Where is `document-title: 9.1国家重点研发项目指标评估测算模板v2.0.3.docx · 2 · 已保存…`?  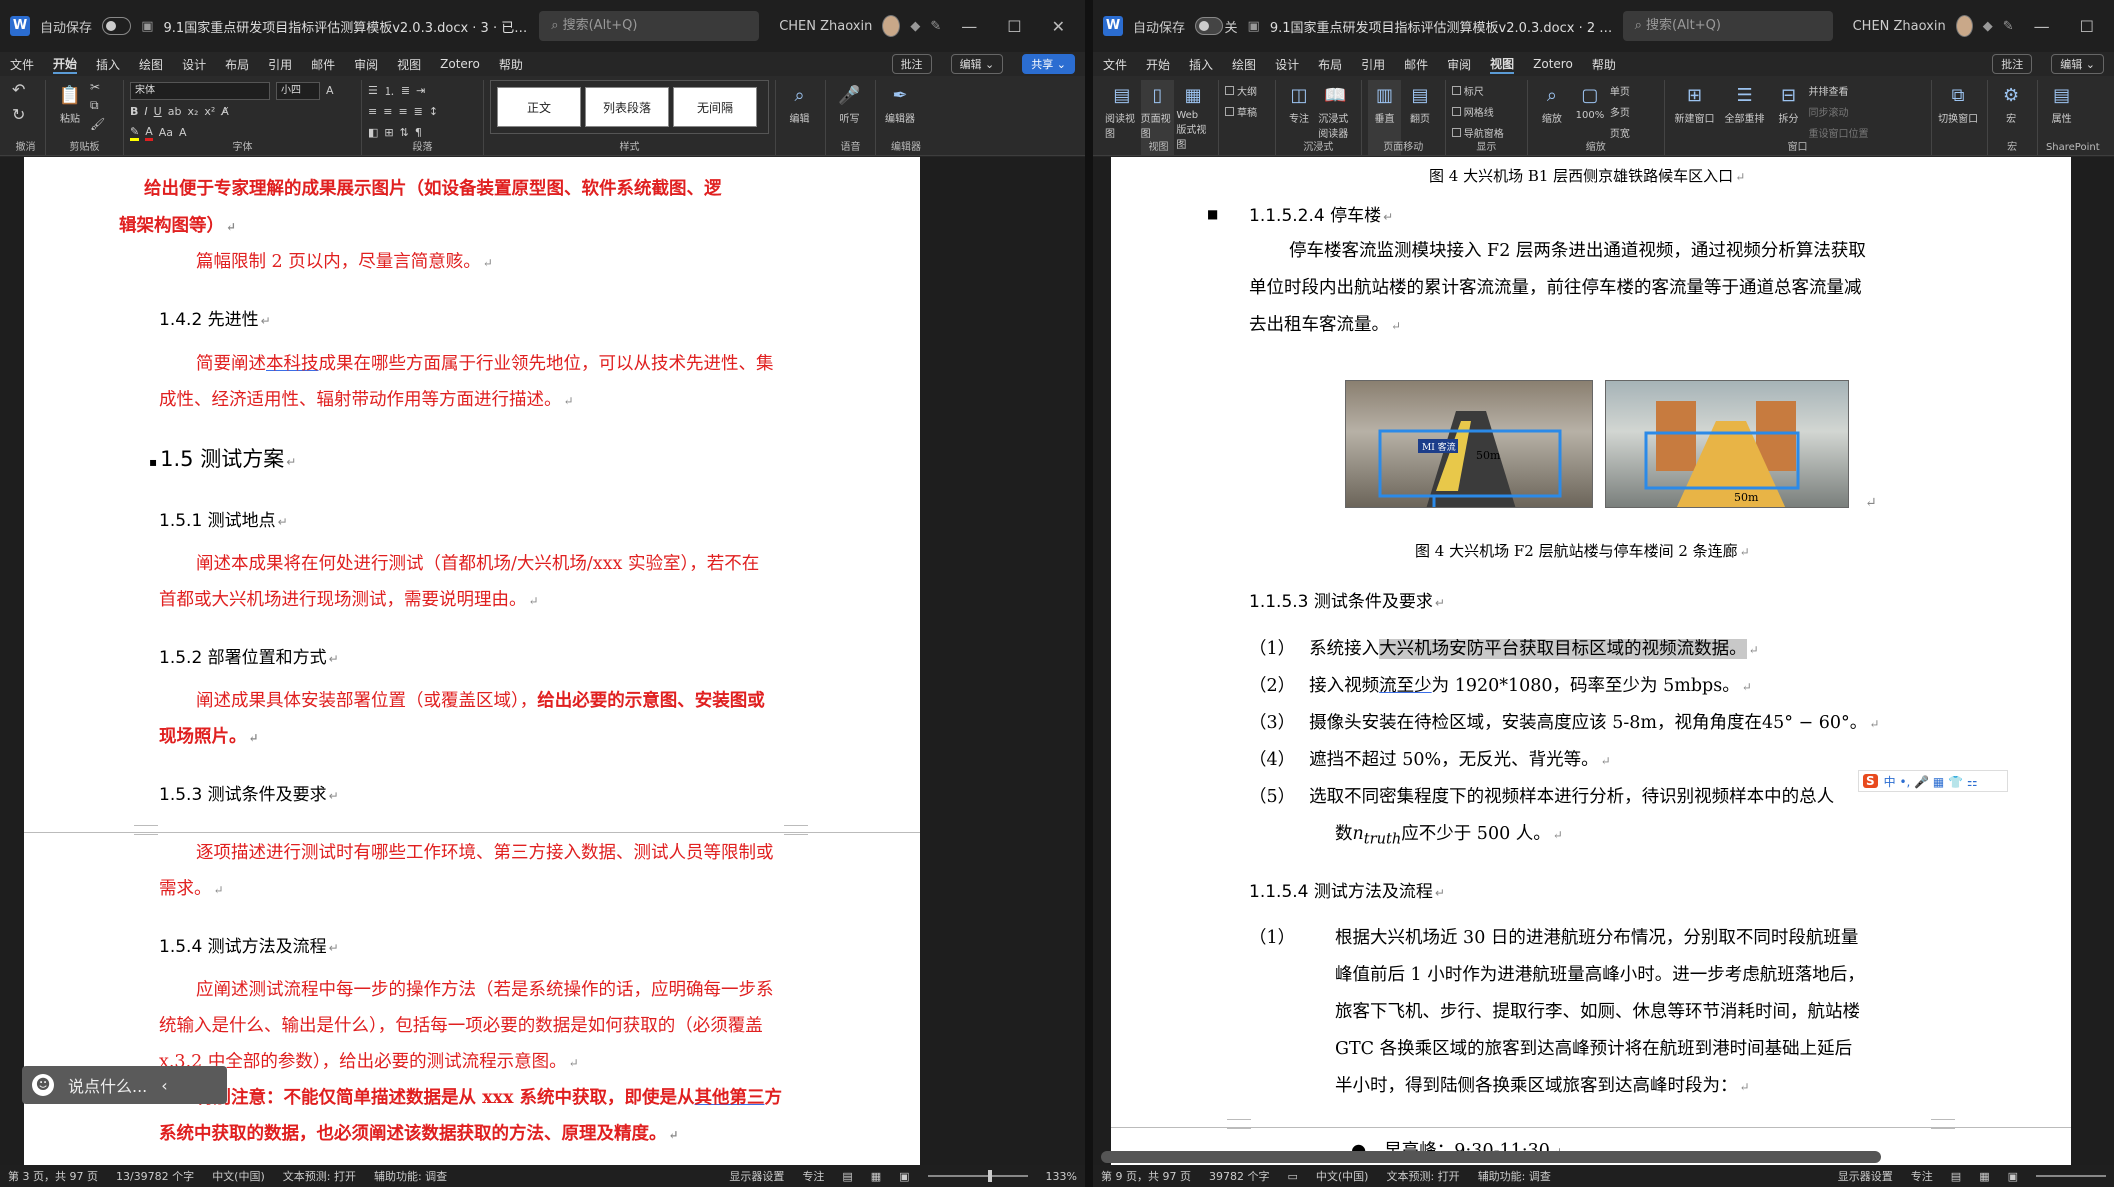
document-title: 9.1国家重点研发项目指标评估测算模板v2.0.3.docx · 2 · 已保存… is located at coordinates (1441, 26).